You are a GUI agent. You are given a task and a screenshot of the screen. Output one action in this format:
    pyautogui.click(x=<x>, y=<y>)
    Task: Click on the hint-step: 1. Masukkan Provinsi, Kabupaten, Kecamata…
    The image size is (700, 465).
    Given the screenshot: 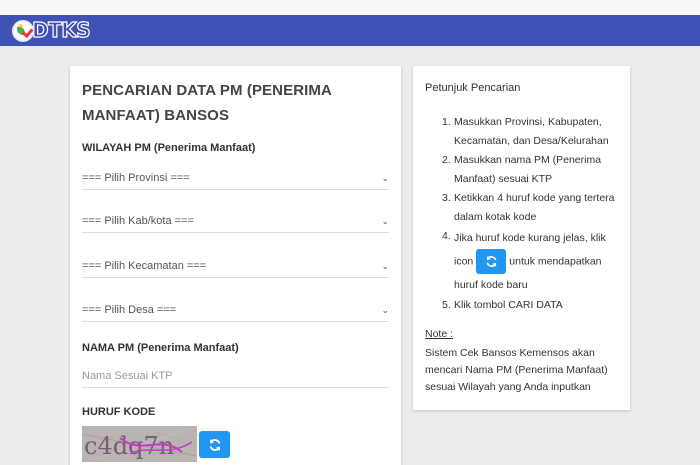 What is the action you would take?
    pyautogui.click(x=525, y=131)
    